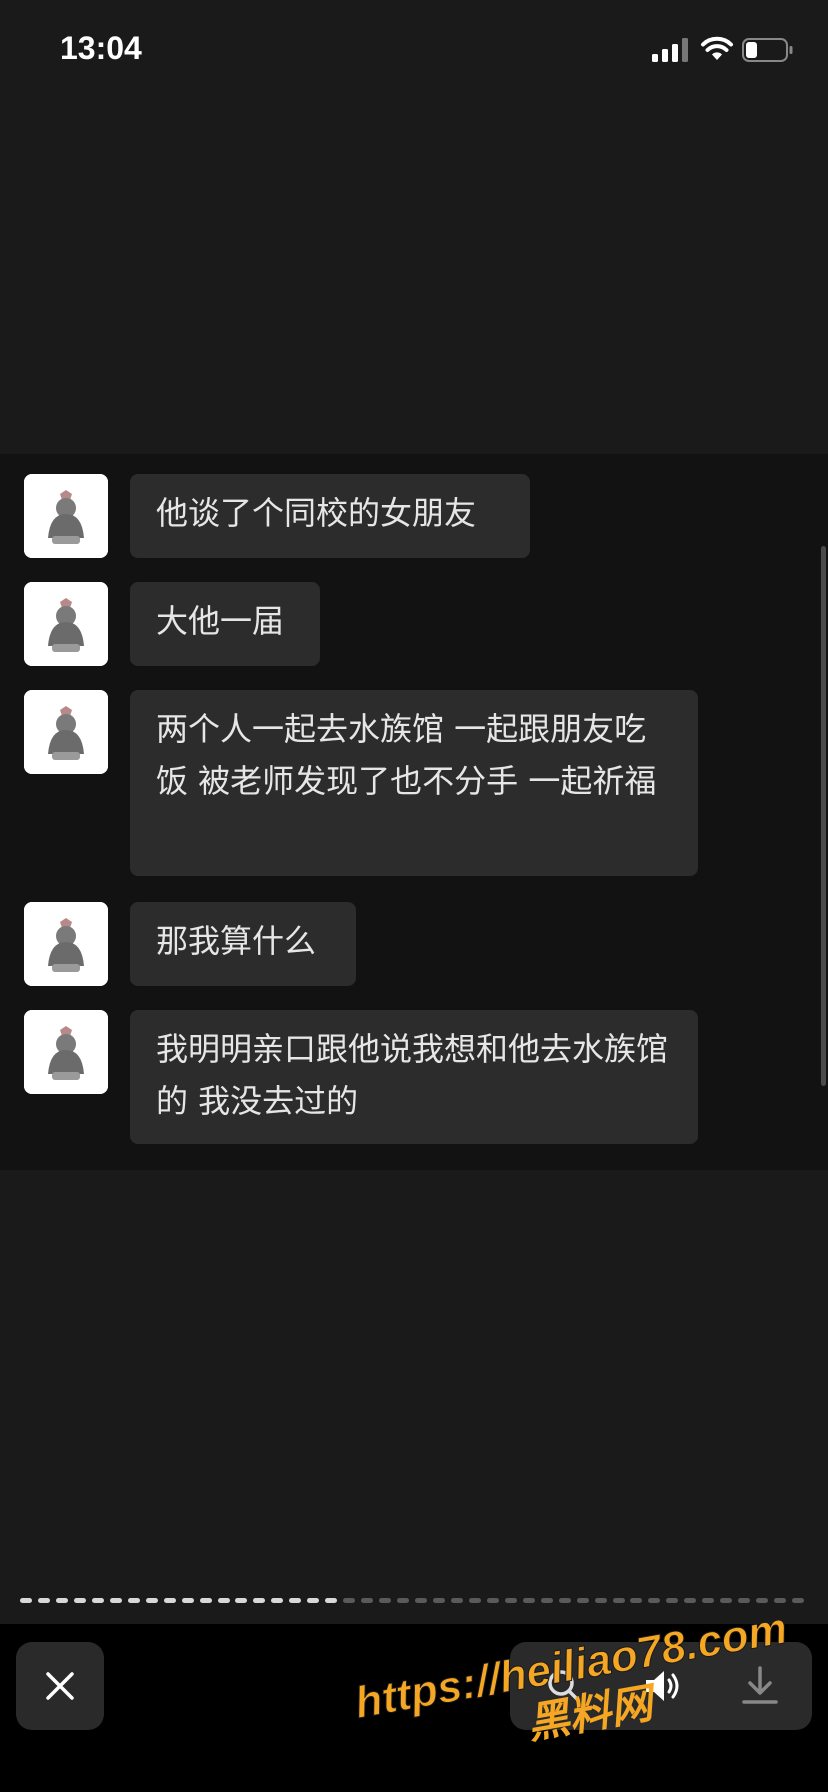  I want to click on message-bubble: 我明明亲口跟他说我想和他去水族馆的 我没去过的, so click(414, 1077).